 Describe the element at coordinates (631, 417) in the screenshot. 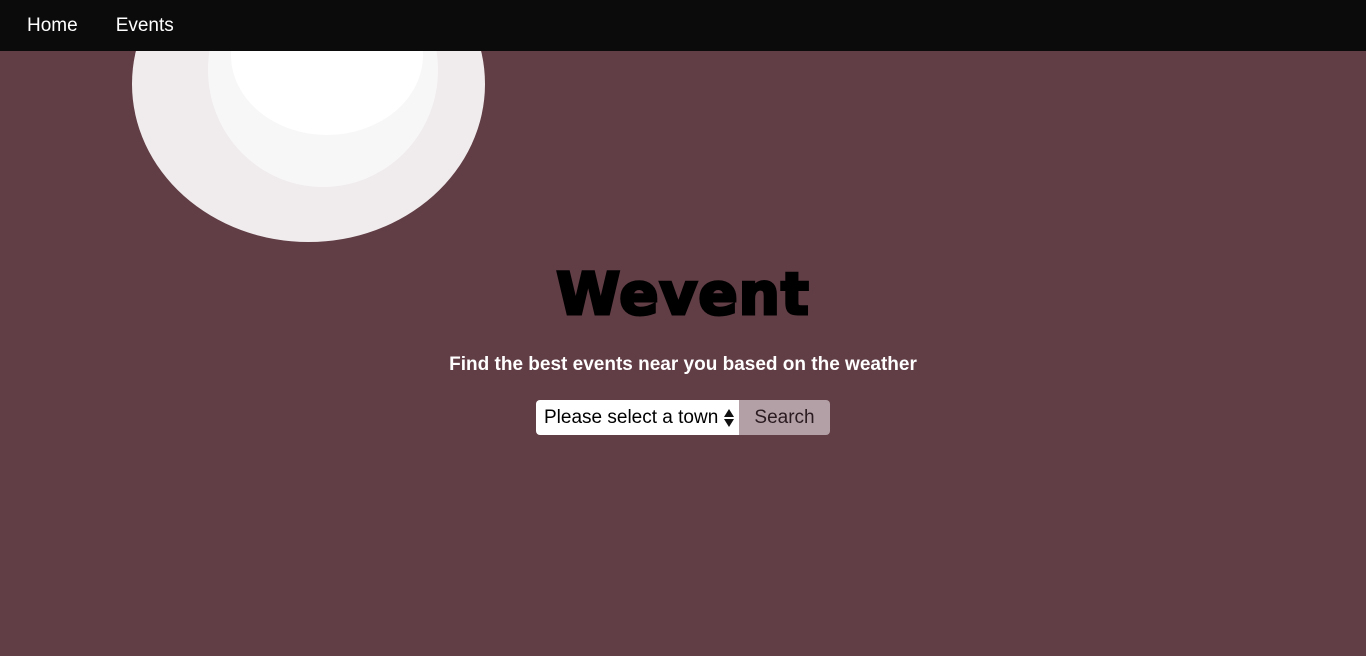

I see `town-select-value: Please select a town` at that location.